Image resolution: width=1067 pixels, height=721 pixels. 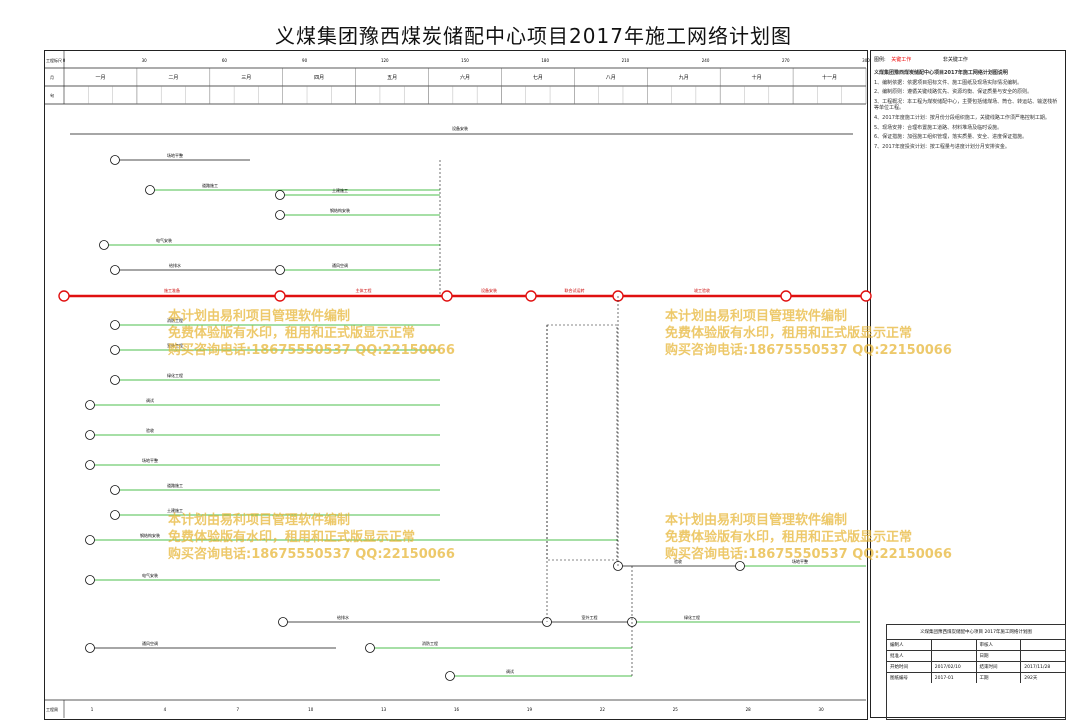 What do you see at coordinates (238, 709) in the screenshot?
I see `week-tick: 7` at bounding box center [238, 709].